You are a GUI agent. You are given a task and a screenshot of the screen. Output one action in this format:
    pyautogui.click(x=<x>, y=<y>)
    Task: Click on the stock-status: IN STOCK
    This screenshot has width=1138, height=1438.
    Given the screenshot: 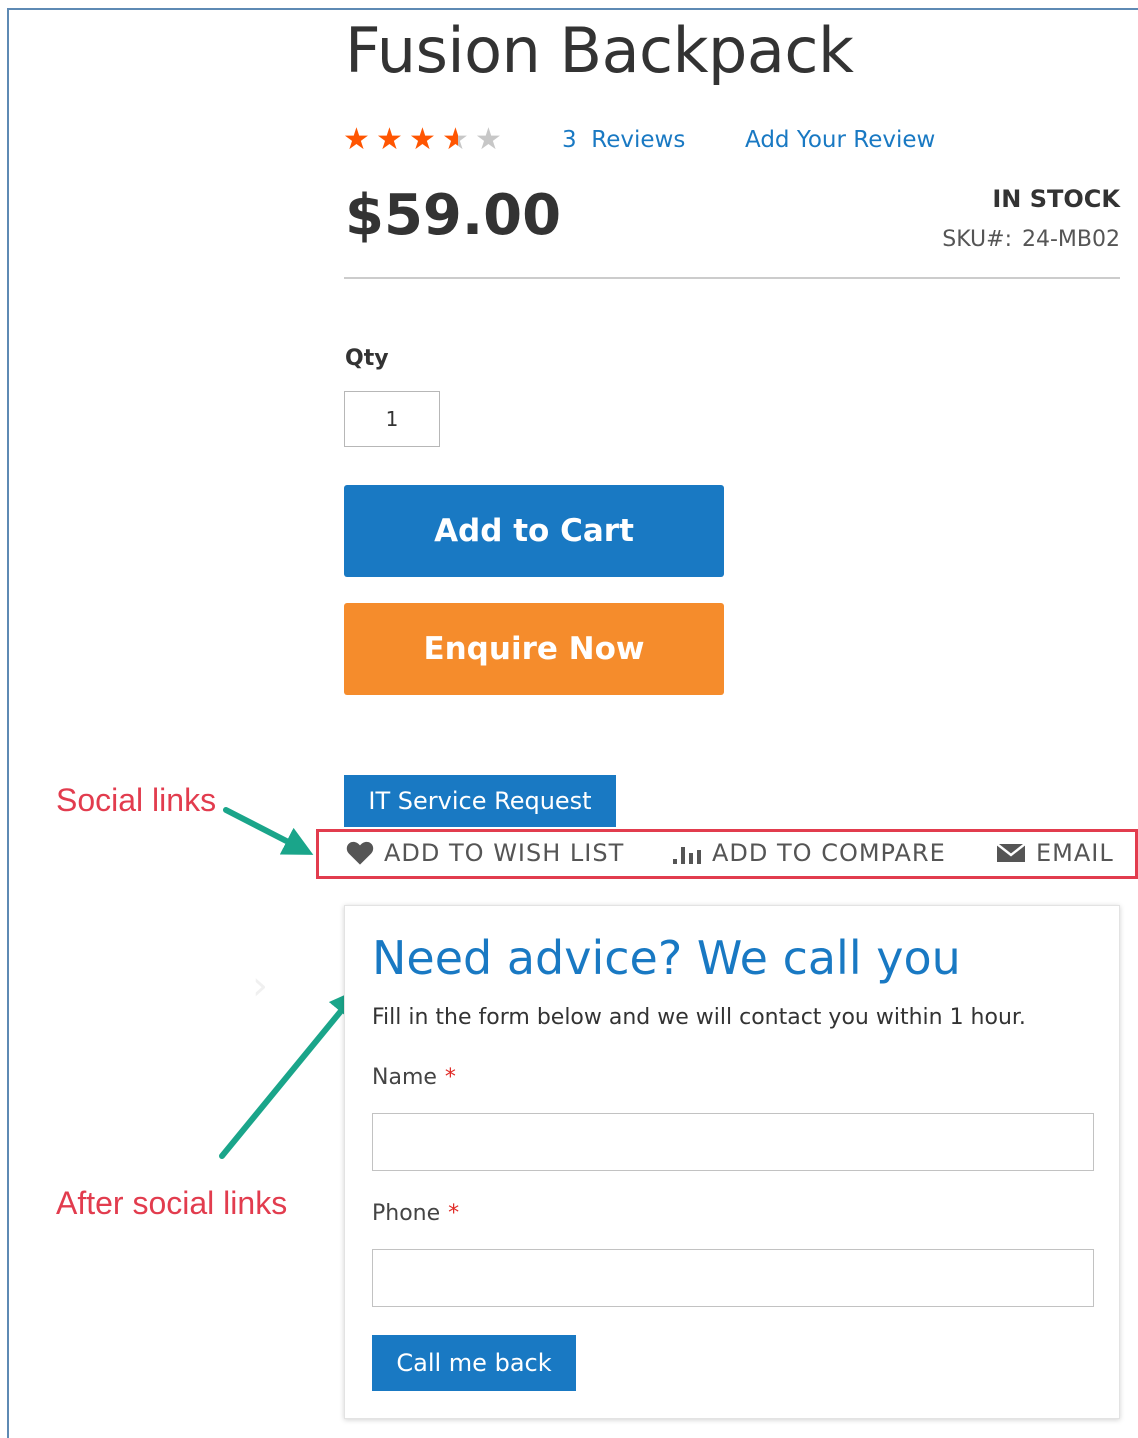 What is the action you would take?
    pyautogui.click(x=1056, y=199)
    